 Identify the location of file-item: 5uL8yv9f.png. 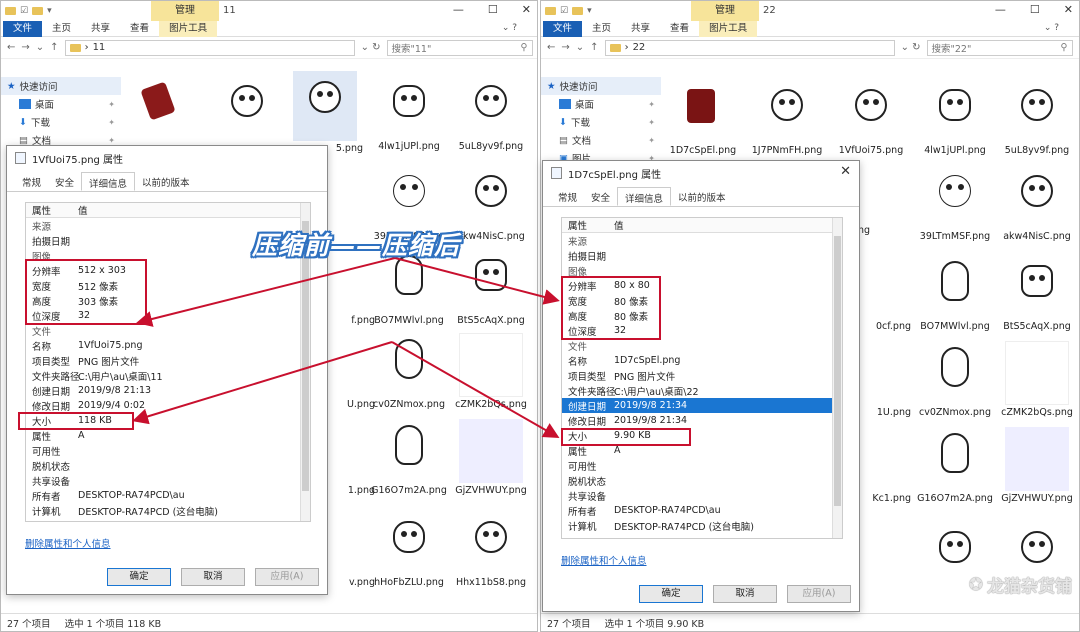
(1037, 117).